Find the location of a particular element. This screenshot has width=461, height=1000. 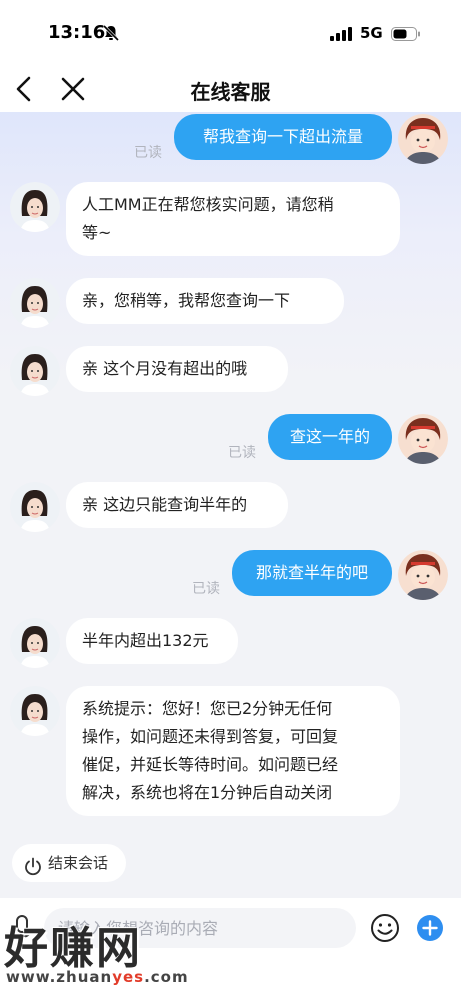

status-bar: 13:16 5G is located at coordinates (230, 33).